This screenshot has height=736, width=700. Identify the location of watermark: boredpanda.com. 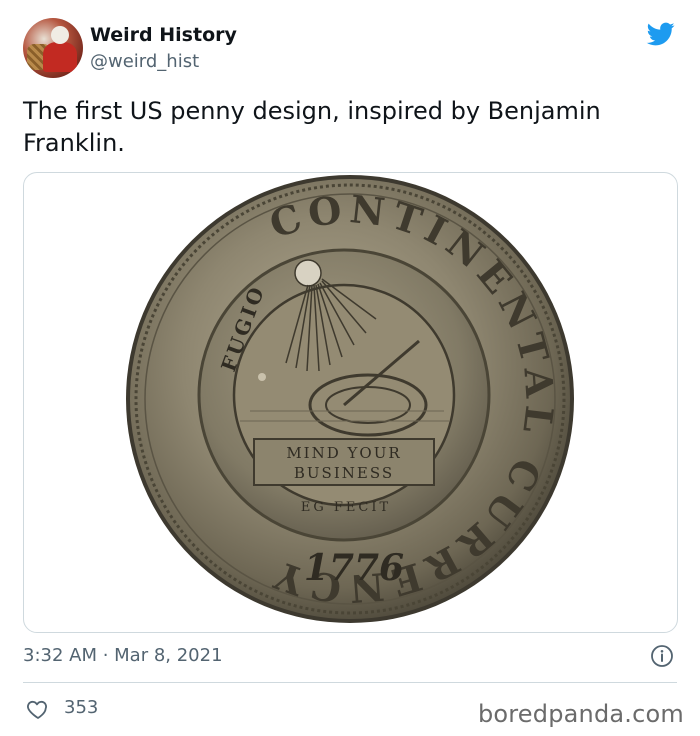
(580, 714).